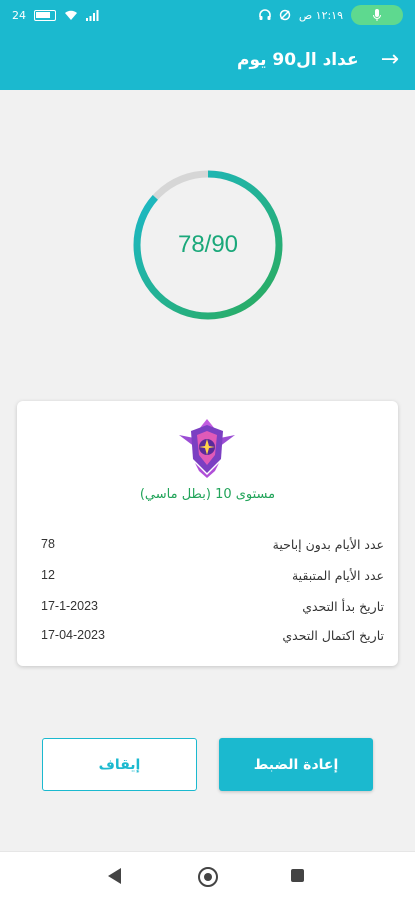  I want to click on diamond-rank-badge-icon, so click(207, 448).